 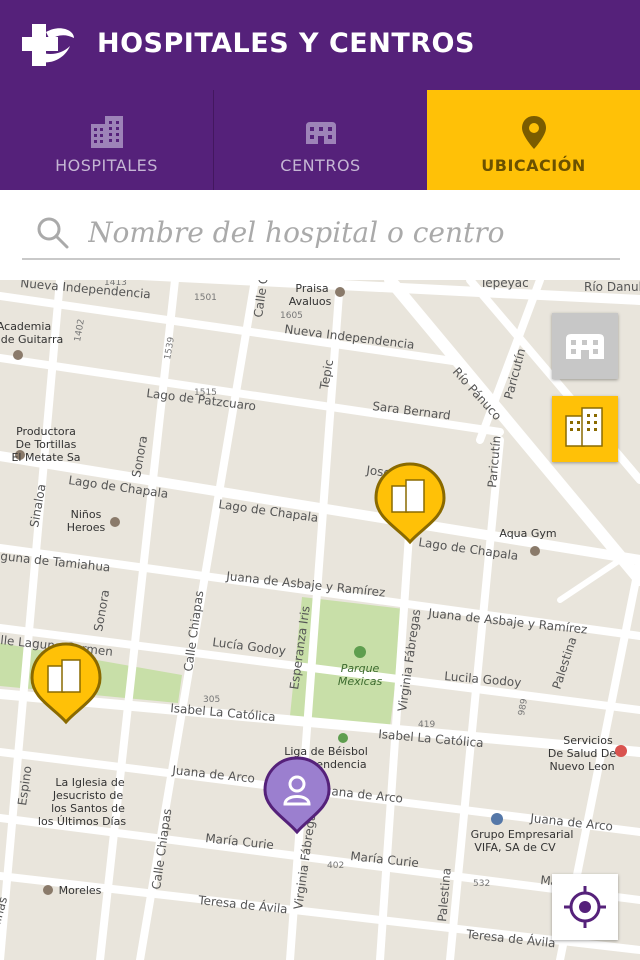 I want to click on poi-hospital-icon, so click(x=621, y=751).